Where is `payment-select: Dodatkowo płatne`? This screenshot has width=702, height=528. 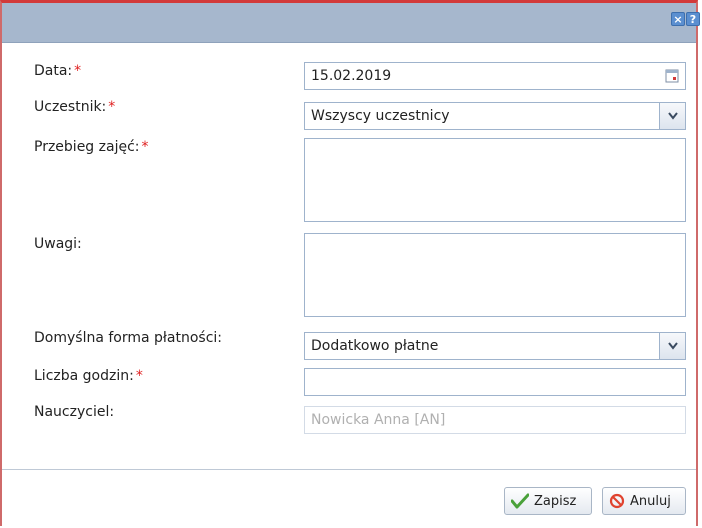 payment-select: Dodatkowo płatne is located at coordinates (495, 346).